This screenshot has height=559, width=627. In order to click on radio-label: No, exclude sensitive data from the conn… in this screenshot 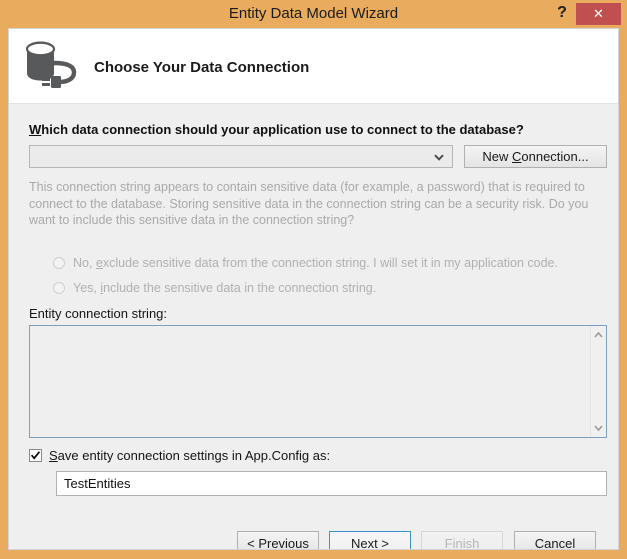, I will do `click(315, 263)`.